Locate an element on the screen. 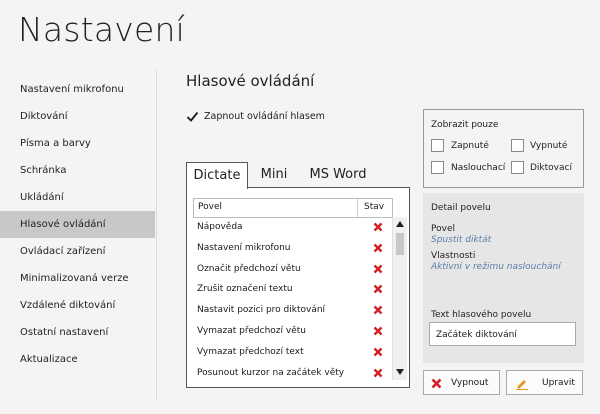 The height and width of the screenshot is (414, 600). disable-icon is located at coordinates (436, 383).